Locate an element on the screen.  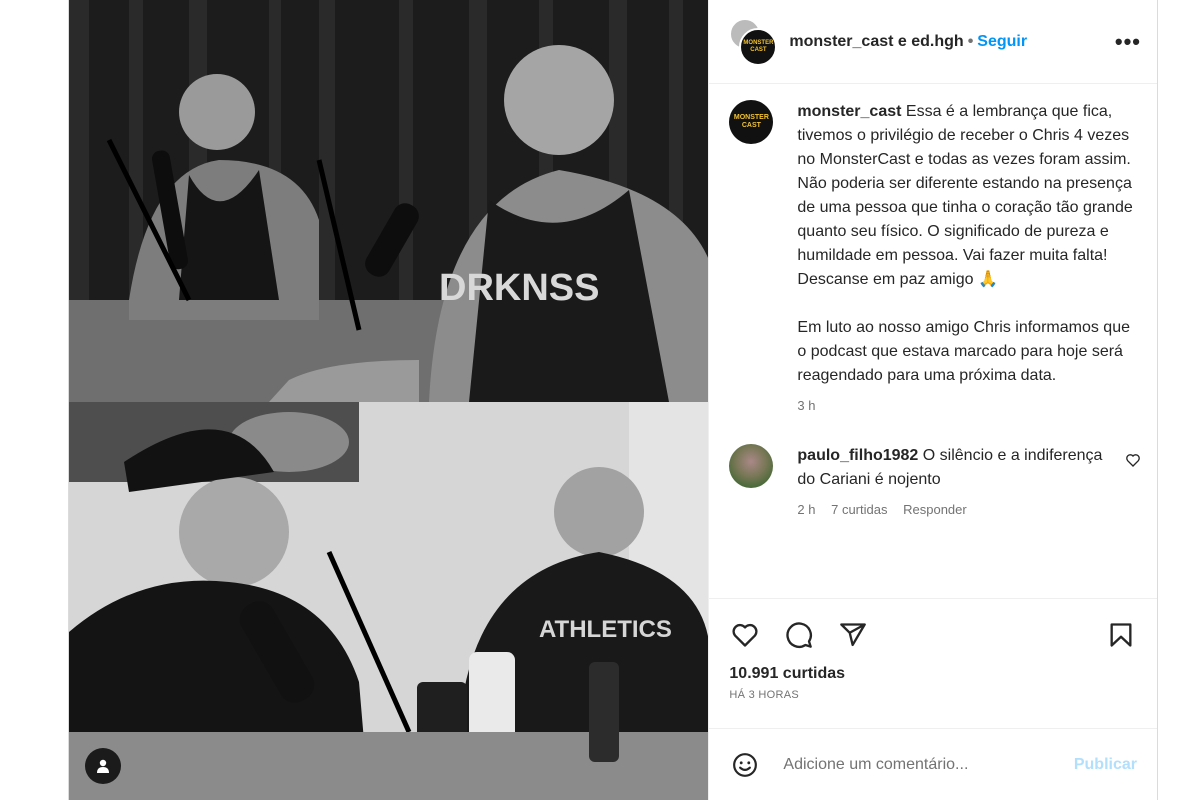
avatar is located at coordinates (751, 466).